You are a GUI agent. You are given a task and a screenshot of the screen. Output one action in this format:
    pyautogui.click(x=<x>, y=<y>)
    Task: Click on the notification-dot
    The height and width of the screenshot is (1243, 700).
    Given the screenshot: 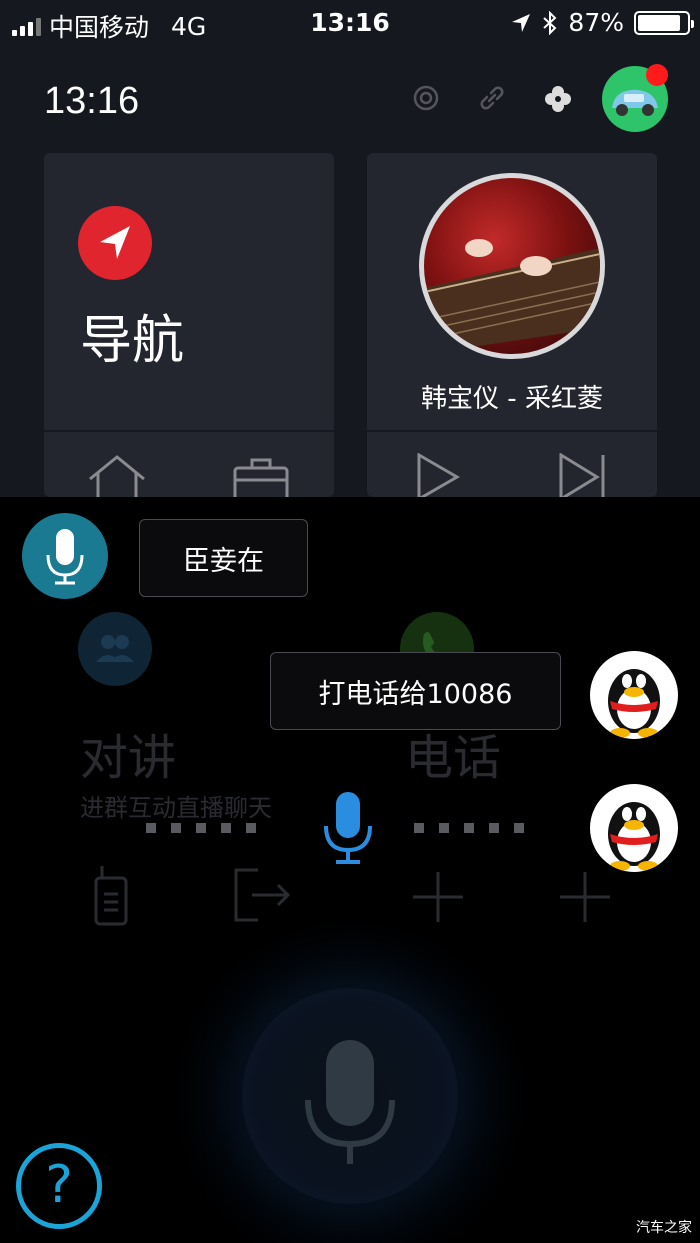 What is the action you would take?
    pyautogui.click(x=657, y=75)
    